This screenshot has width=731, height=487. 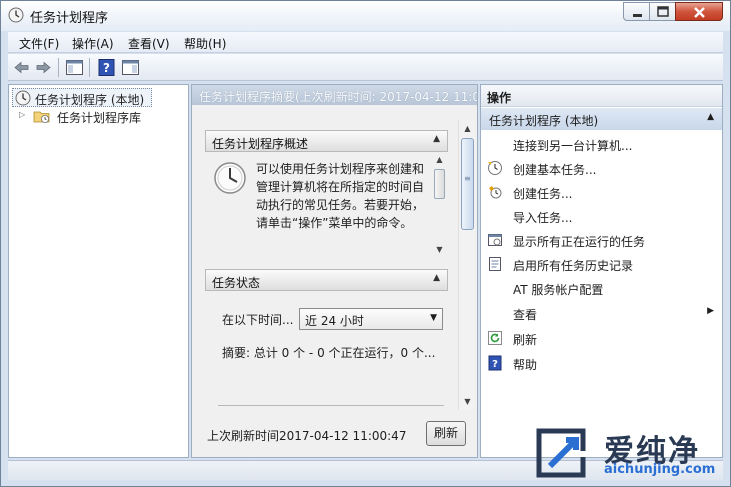 I want to click on submenu-arrow-icon: ▶, so click(x=710, y=311).